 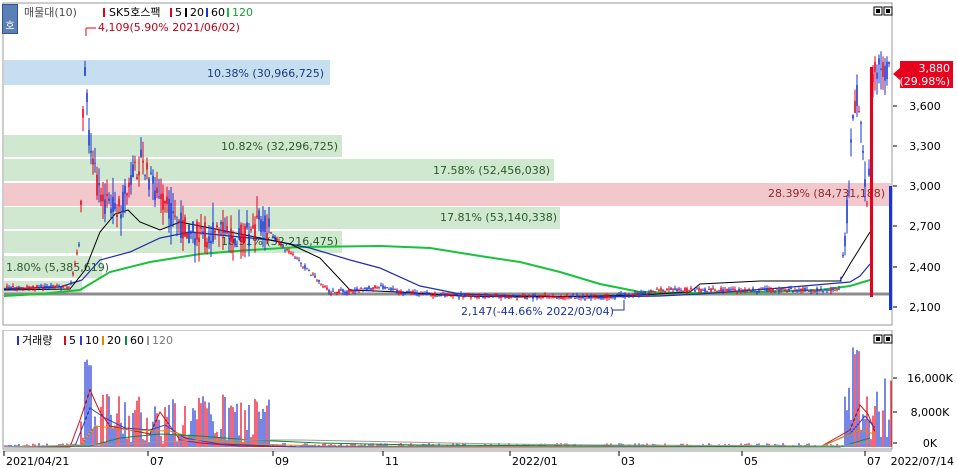 I want to click on legend-ma60: 60, so click(x=218, y=12).